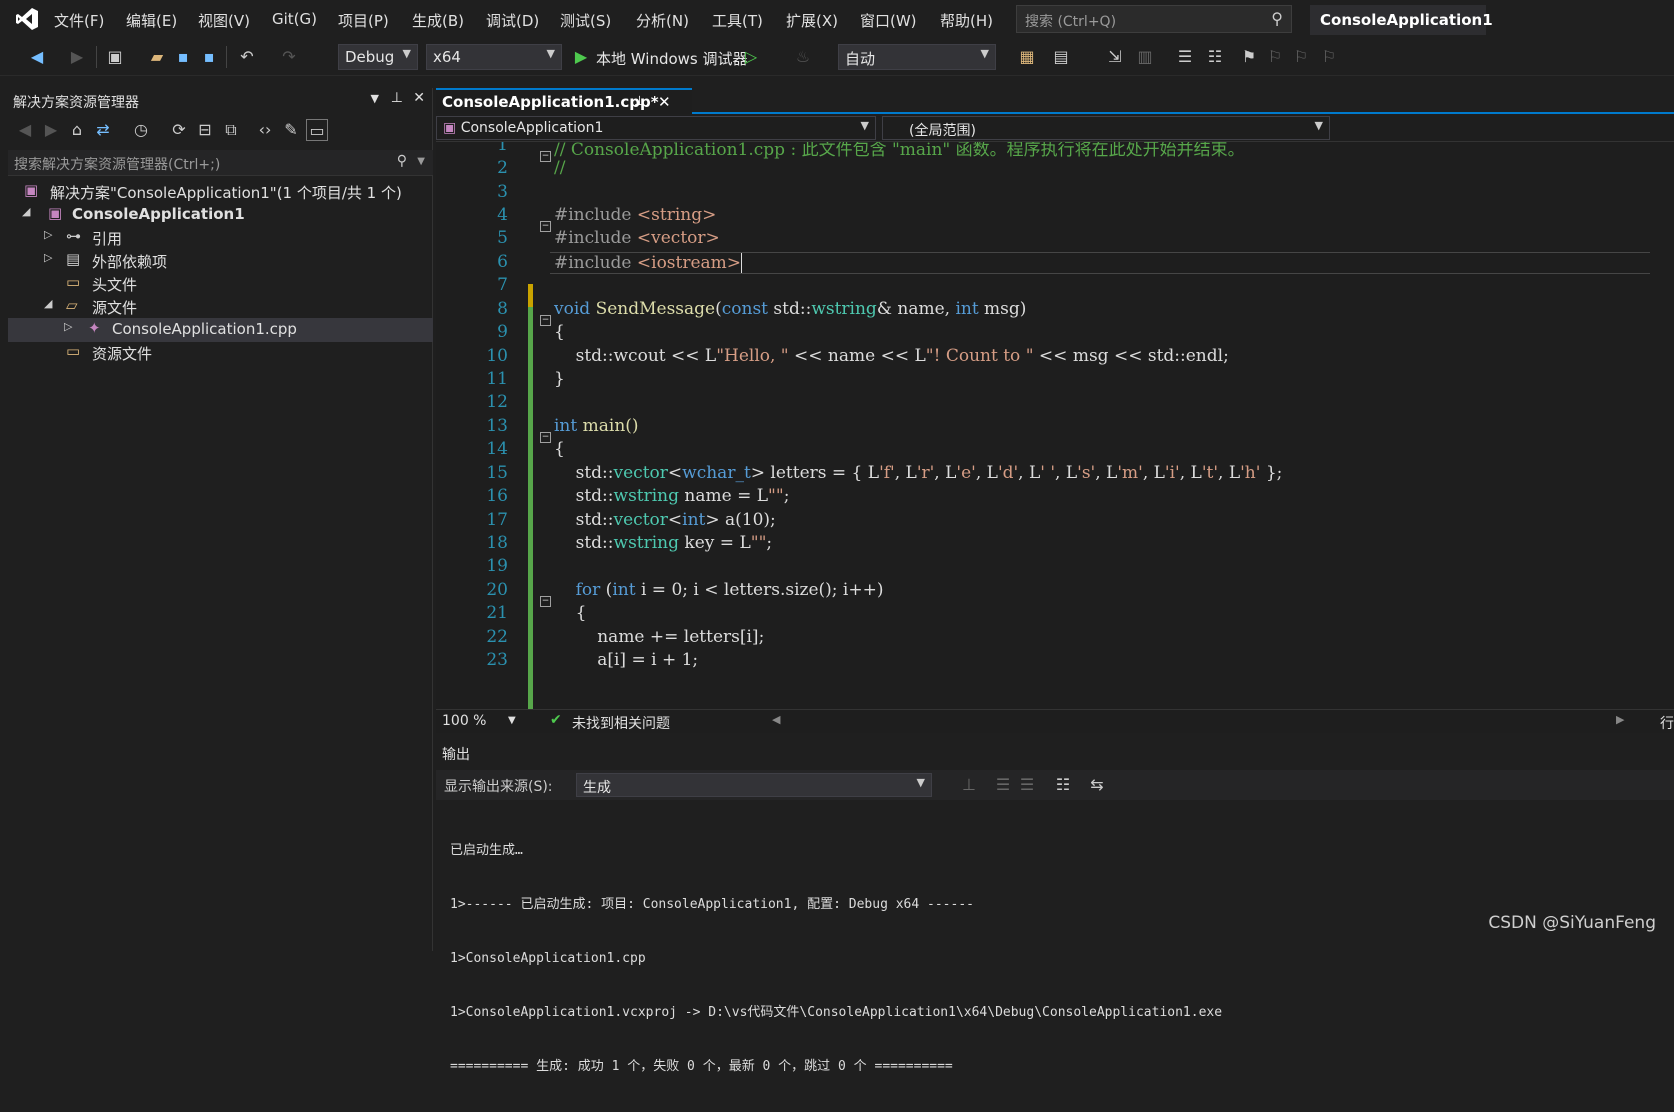 The image size is (1674, 1112). Describe the element at coordinates (220, 307) in the screenshot. I see `tree-source-files: ◢ ▱ 源文件` at that location.